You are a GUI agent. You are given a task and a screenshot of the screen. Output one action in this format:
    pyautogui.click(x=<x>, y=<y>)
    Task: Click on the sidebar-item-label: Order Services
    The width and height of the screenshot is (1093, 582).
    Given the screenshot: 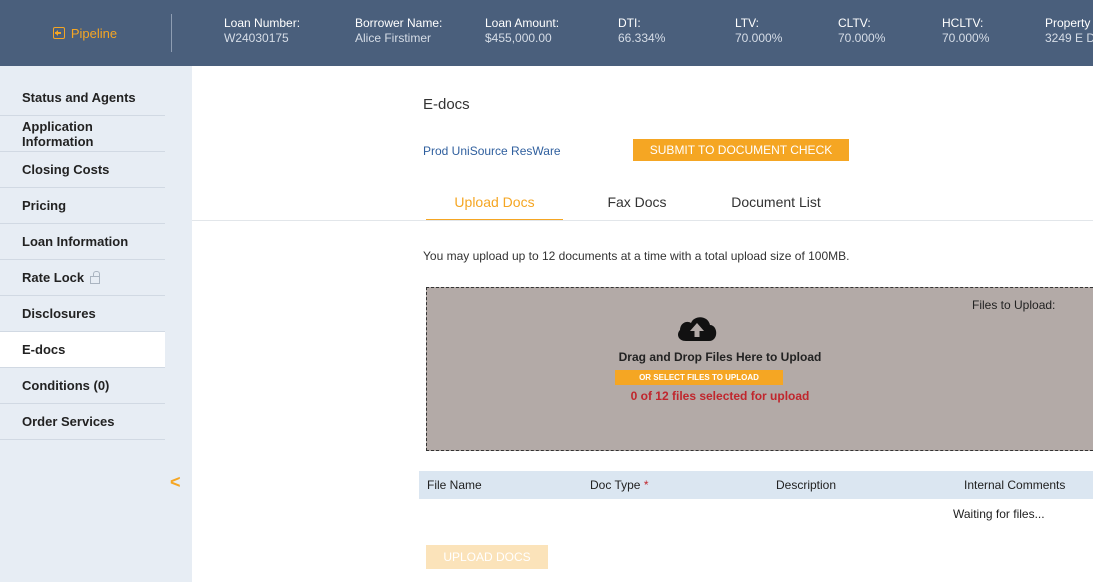 What is the action you would take?
    pyautogui.click(x=68, y=421)
    